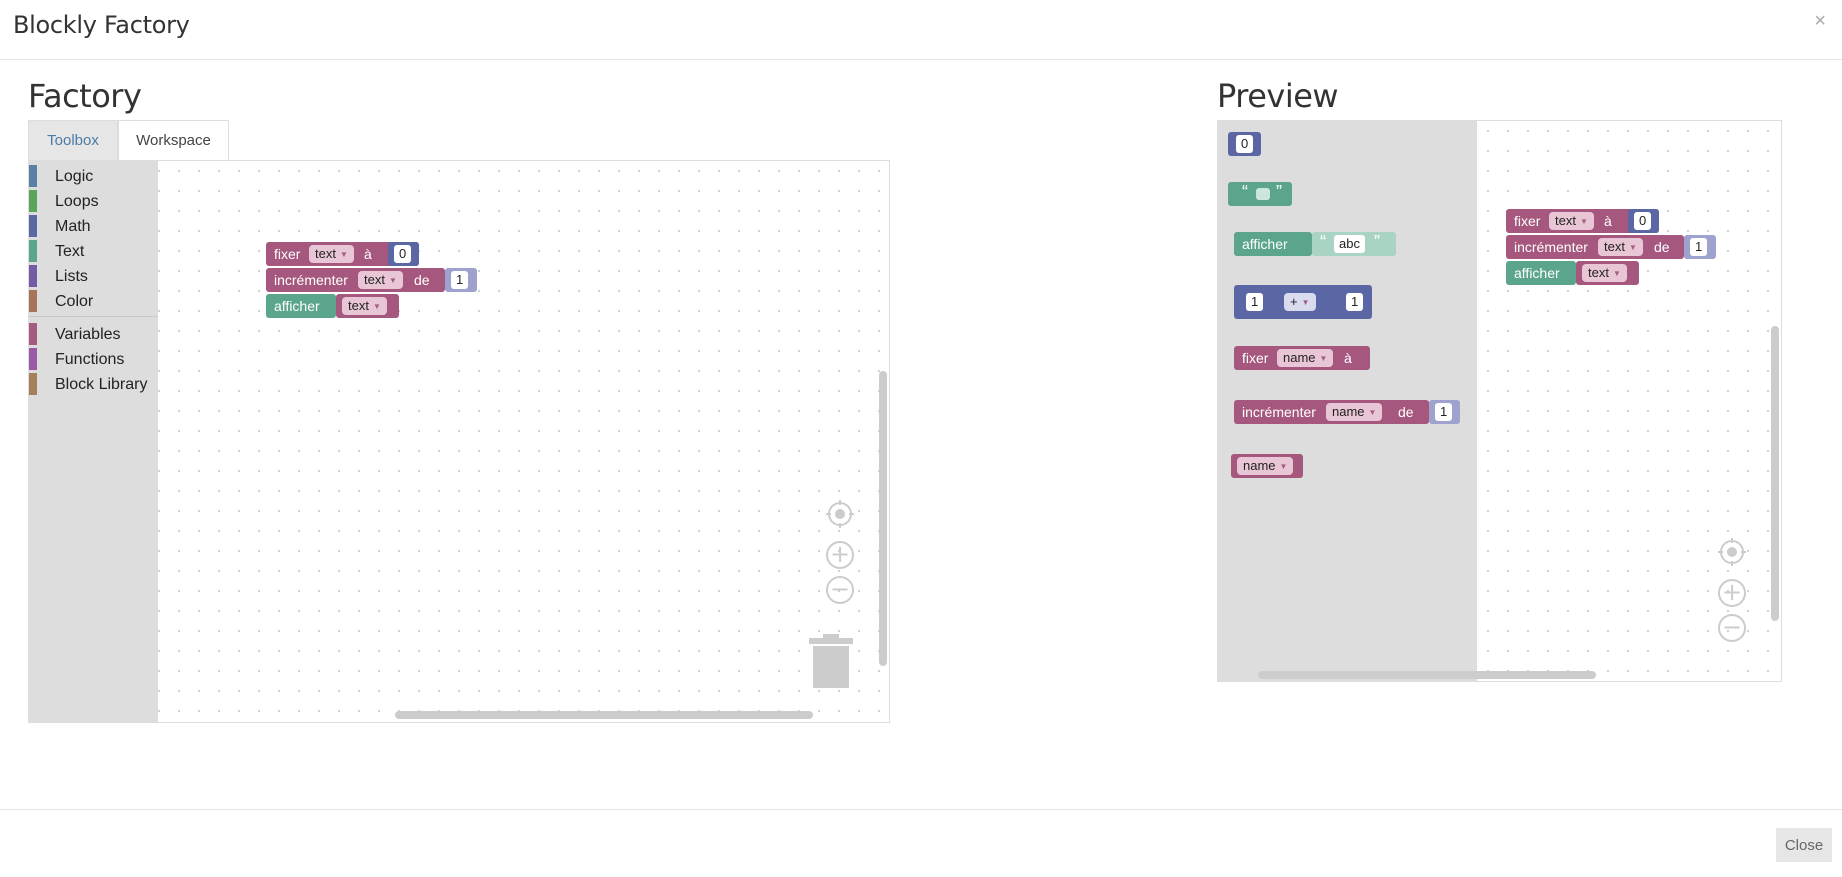 The height and width of the screenshot is (877, 1842). Describe the element at coordinates (173, 140) in the screenshot. I see `tab-workspace: Workspace` at that location.